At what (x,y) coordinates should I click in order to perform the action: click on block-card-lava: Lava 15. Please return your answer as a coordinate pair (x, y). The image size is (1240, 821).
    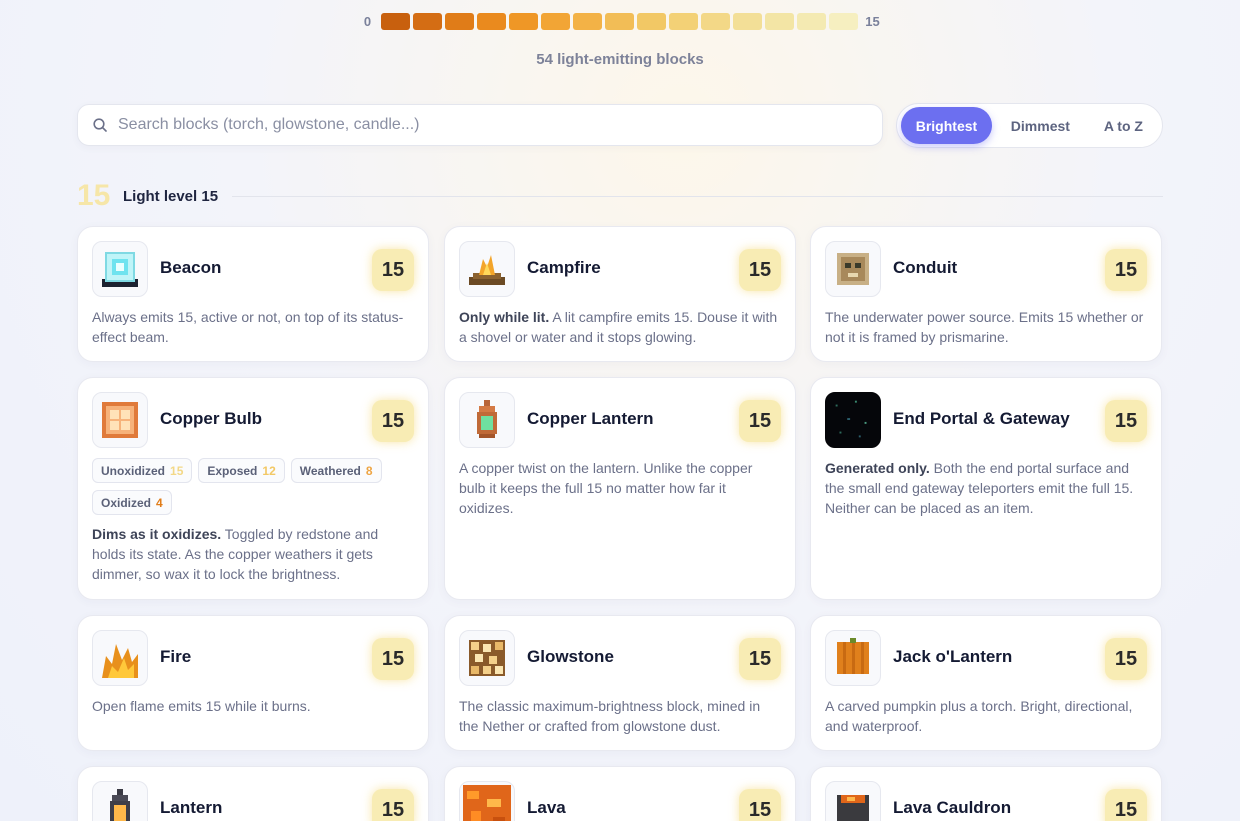
    Looking at the image, I should click on (620, 793).